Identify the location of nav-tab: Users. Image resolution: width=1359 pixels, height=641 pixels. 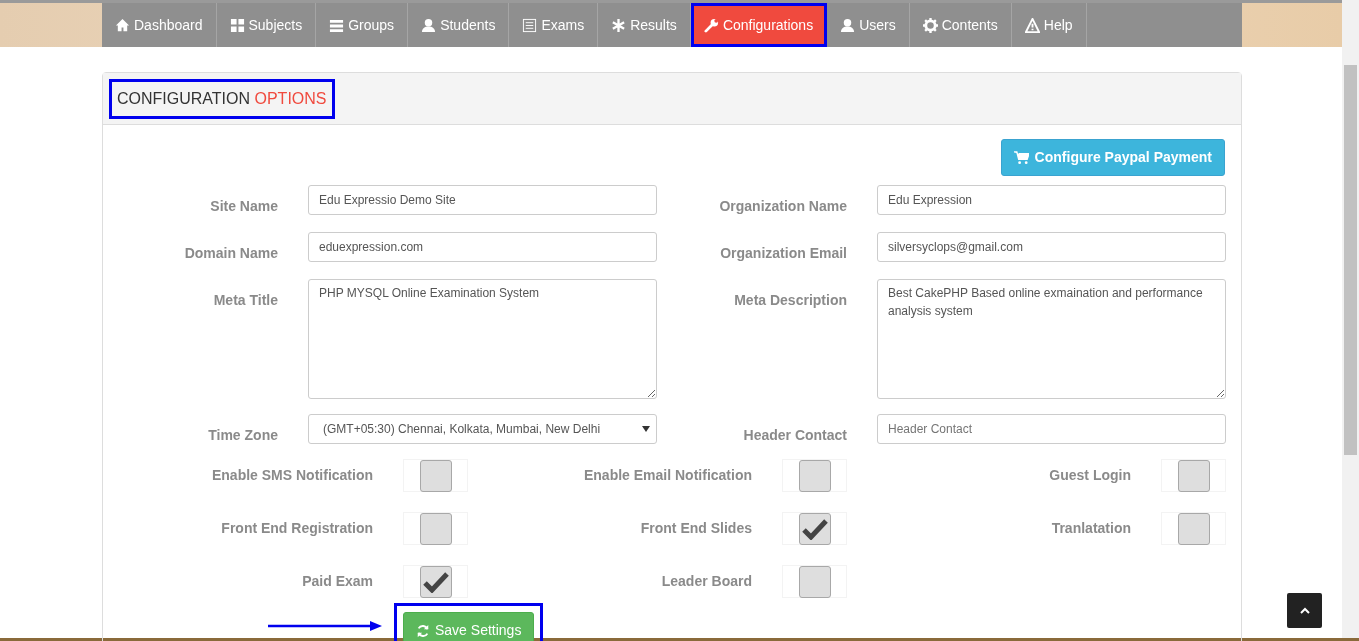
(868, 25).